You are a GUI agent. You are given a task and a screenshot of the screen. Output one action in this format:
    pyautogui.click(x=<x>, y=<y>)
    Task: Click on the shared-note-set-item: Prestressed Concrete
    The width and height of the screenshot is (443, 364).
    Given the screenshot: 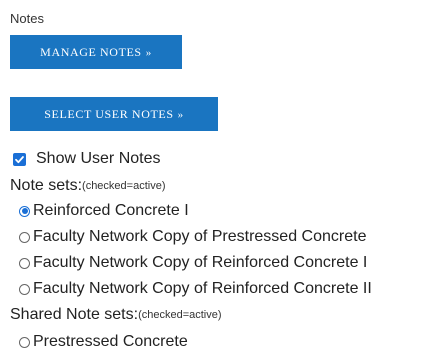 What is the action you would take?
    pyautogui.click(x=103, y=342)
    